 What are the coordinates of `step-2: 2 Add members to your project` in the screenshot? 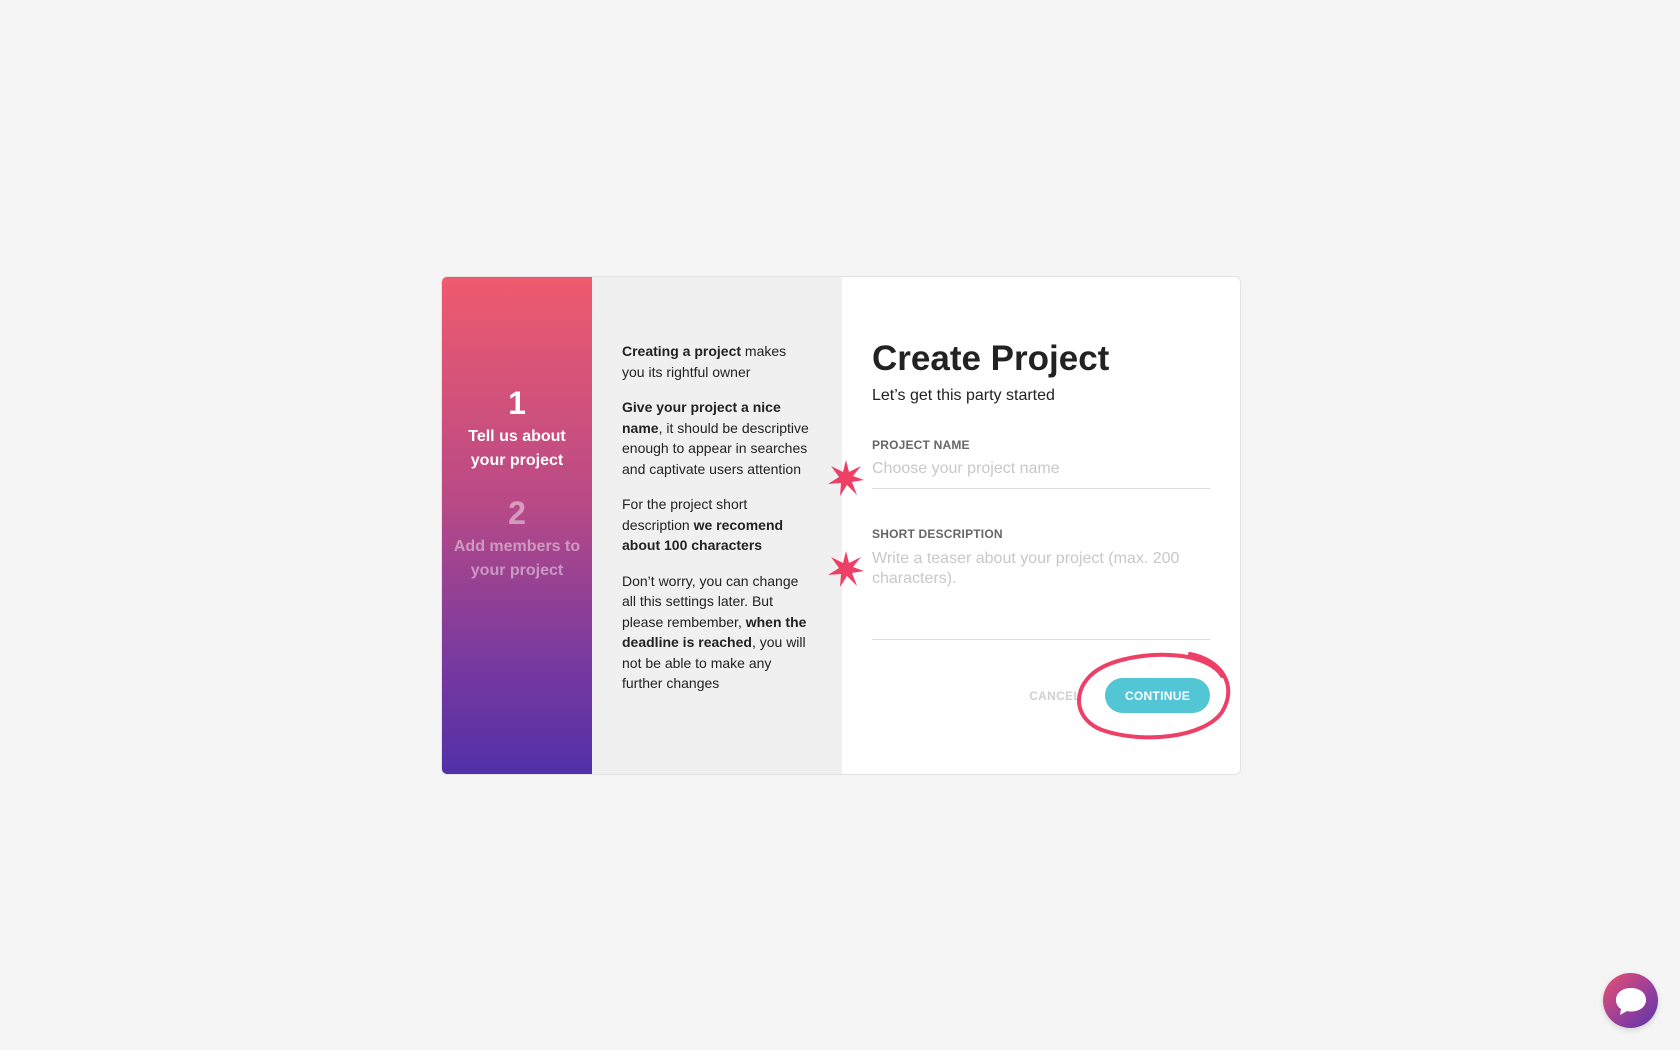 It's located at (517, 539).